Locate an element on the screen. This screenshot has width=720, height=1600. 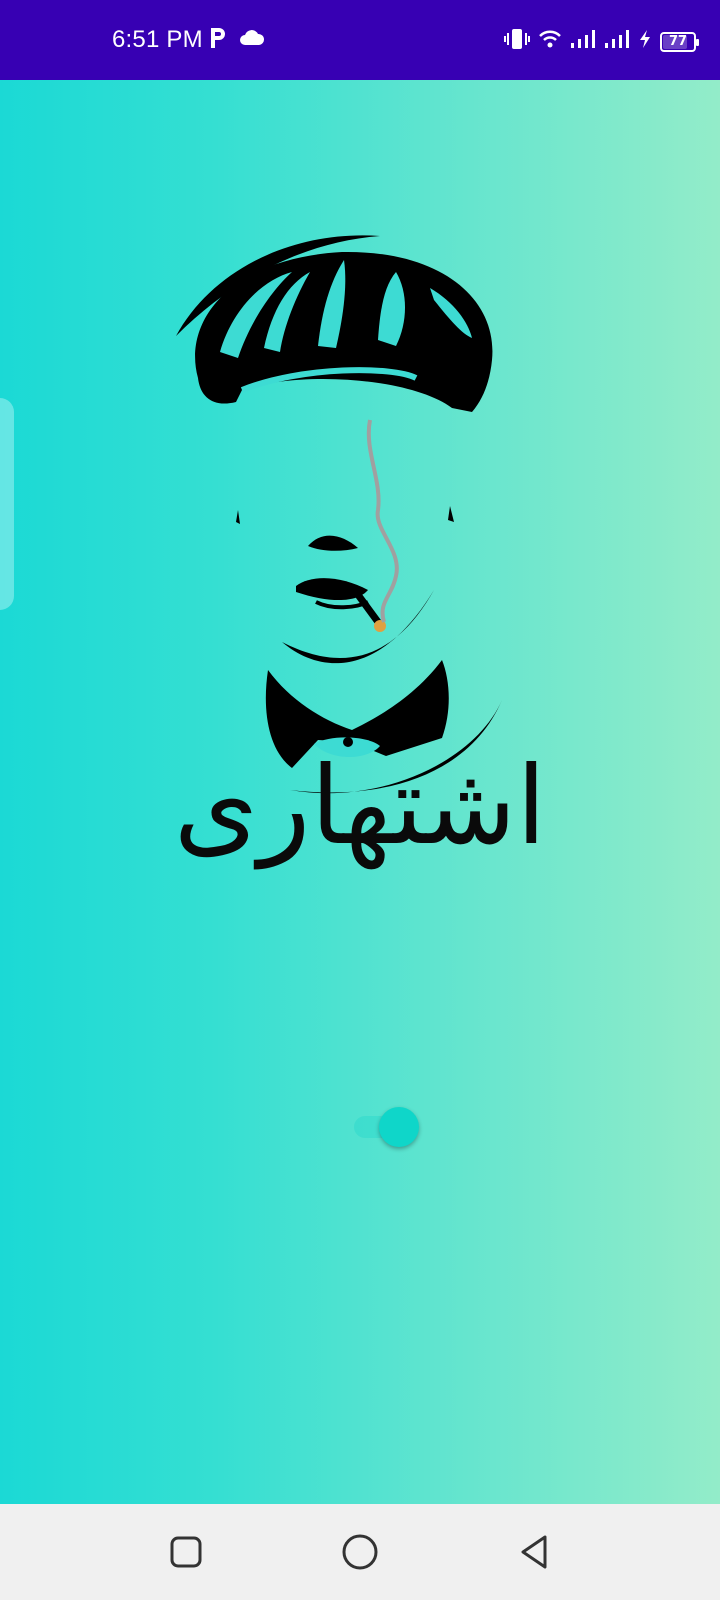
cloud-icon is located at coordinates (252, 40).